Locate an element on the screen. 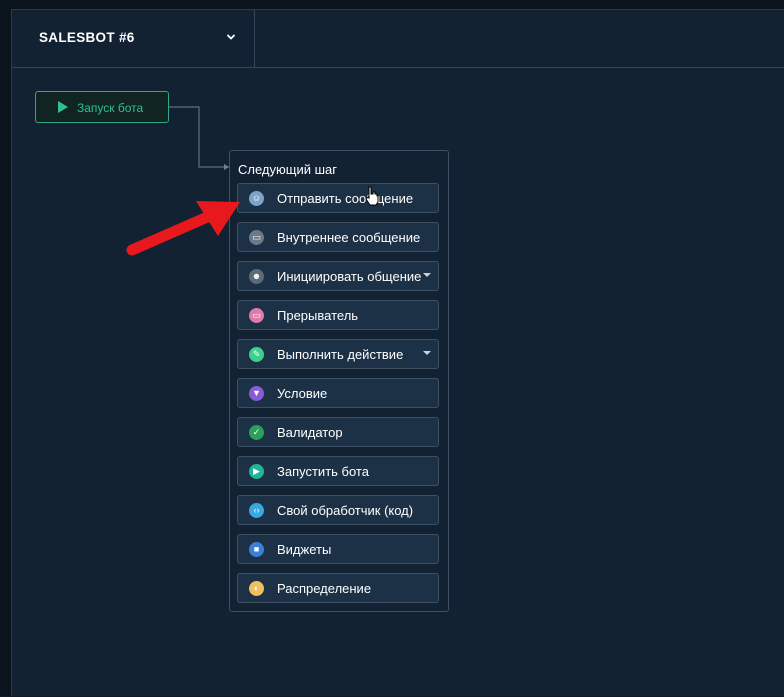 This screenshot has height=697, width=784. hand-cursor-icon is located at coordinates (372, 196).